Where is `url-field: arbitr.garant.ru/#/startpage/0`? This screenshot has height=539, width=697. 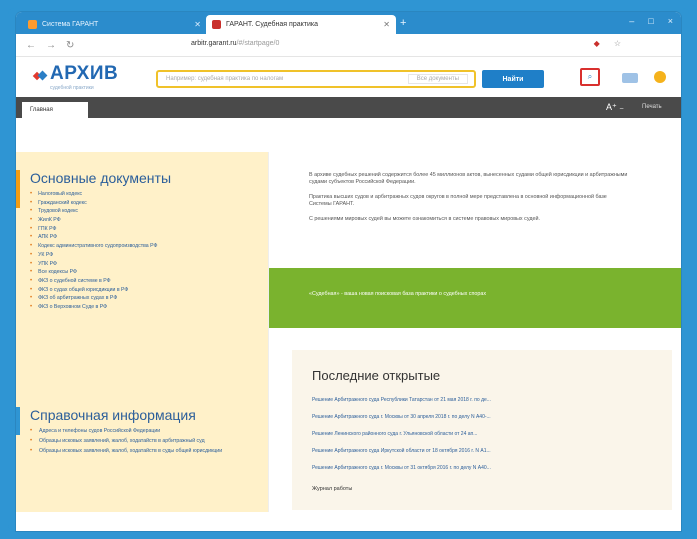 url-field: arbitr.garant.ru/#/startpage/0 is located at coordinates (235, 43).